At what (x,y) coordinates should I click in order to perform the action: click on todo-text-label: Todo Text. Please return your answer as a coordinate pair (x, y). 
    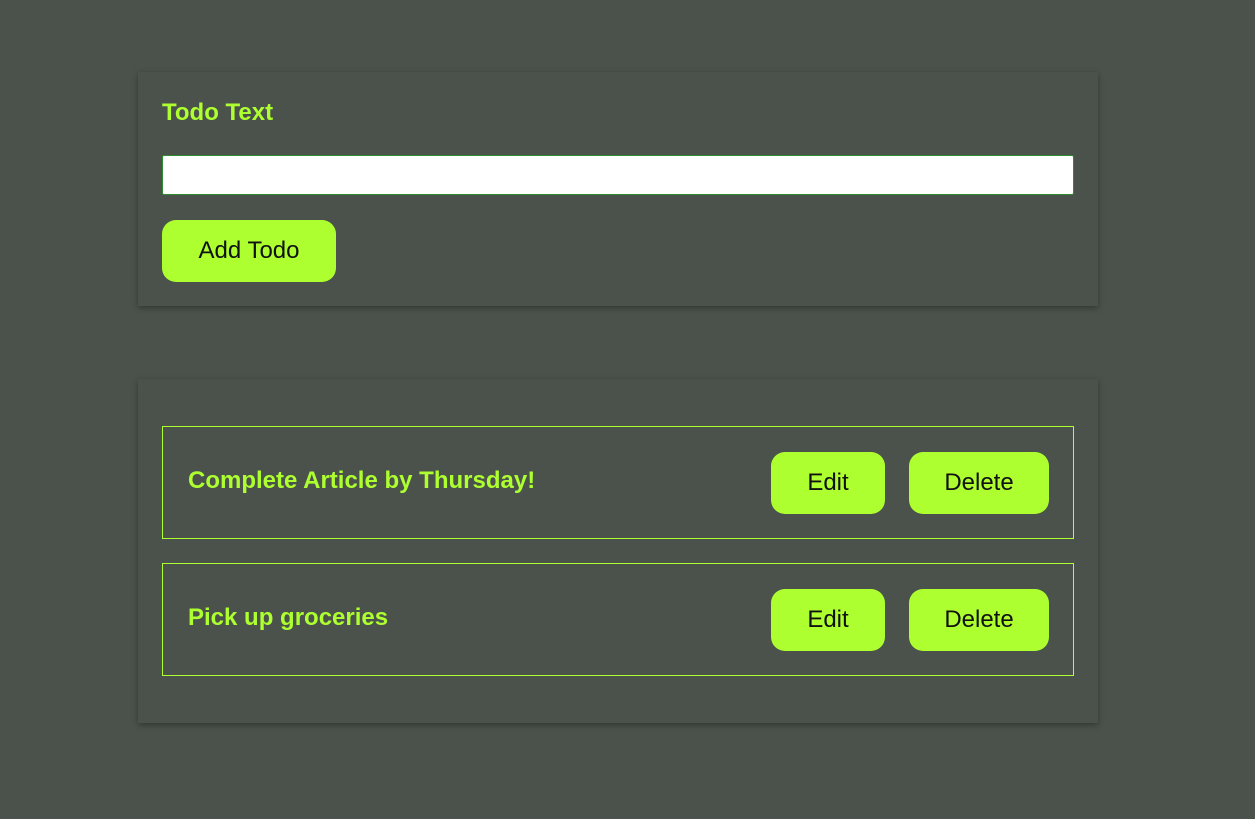
    Looking at the image, I should click on (218, 112).